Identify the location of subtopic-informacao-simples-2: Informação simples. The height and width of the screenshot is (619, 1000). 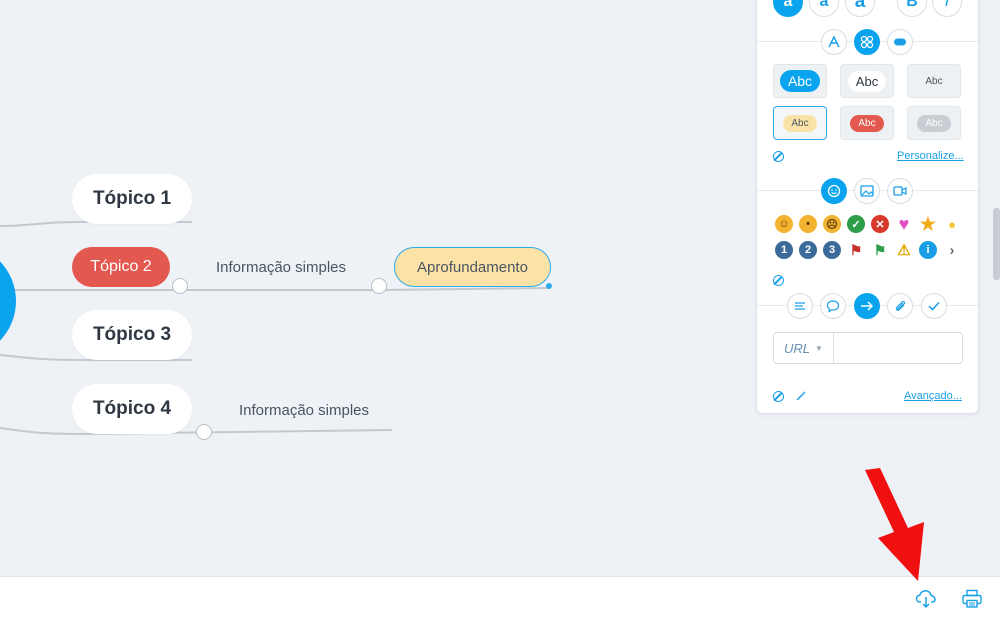
(281, 267).